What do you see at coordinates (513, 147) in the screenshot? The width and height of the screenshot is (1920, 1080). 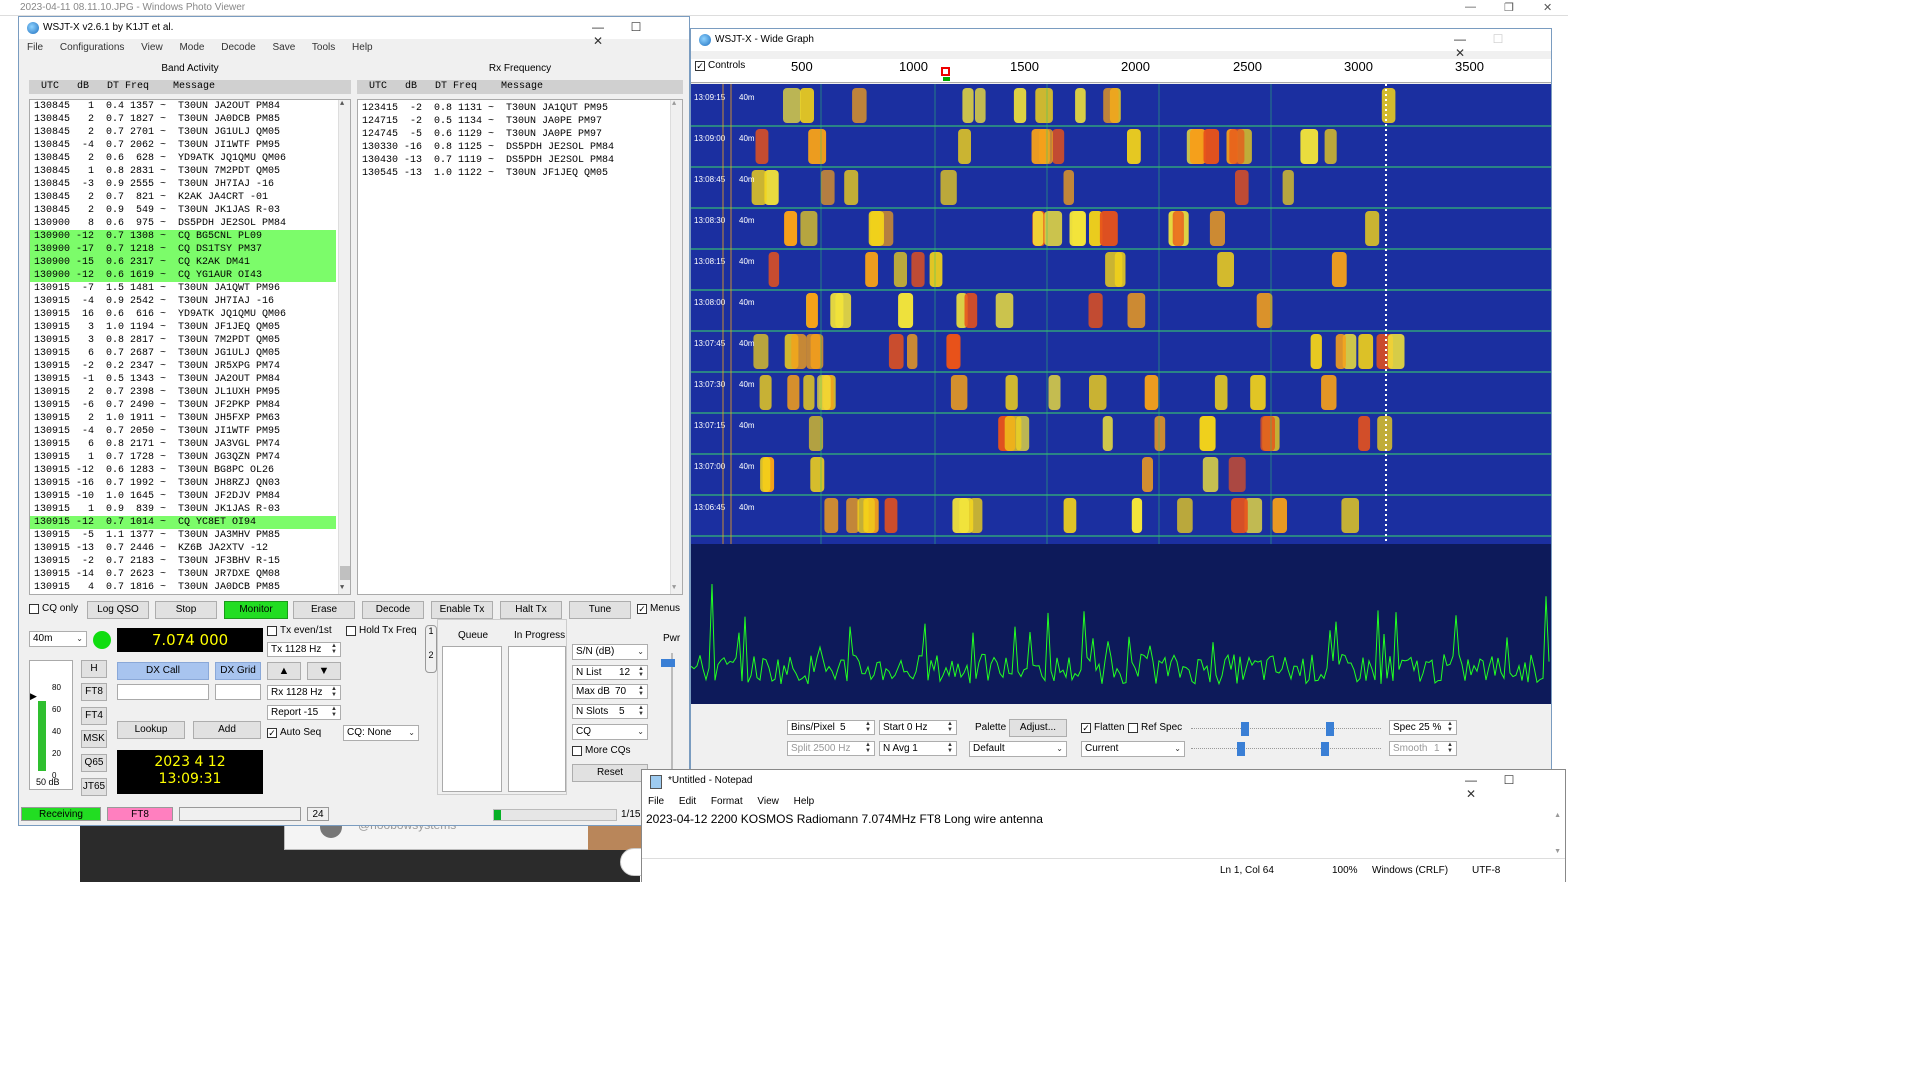 I see `rx-frequency-row: 130330 -16 0.8 1125 ~ DS5PDH JE2SOL PM84` at bounding box center [513, 147].